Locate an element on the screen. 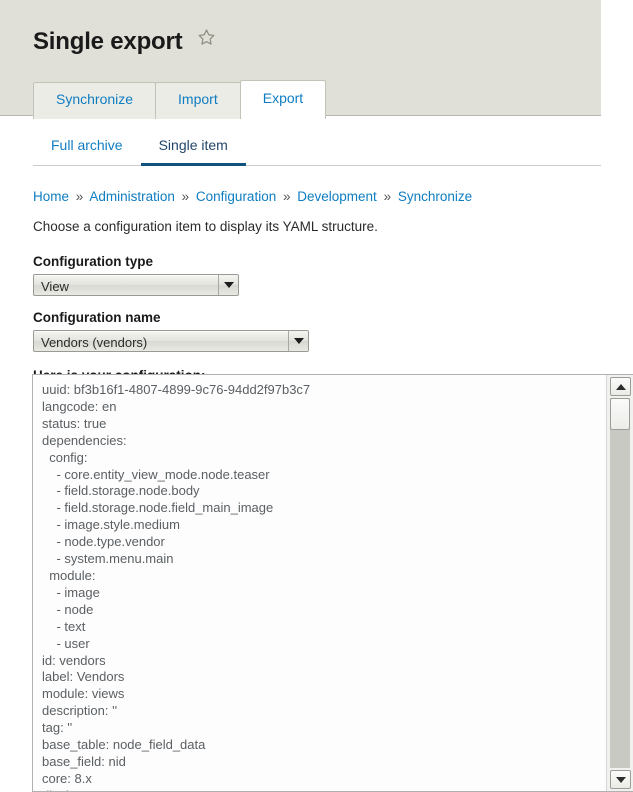 The height and width of the screenshot is (792, 633). tab-single-item: Single item is located at coordinates (193, 149).